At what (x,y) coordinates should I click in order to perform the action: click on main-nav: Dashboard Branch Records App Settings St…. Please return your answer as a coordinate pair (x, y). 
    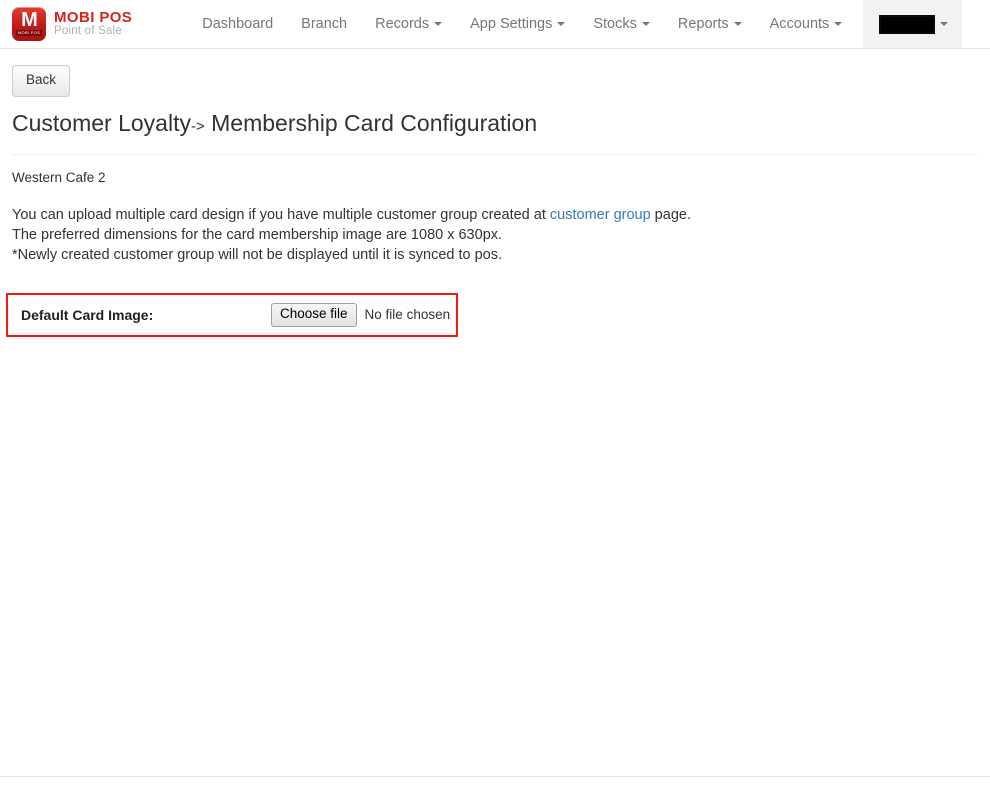
    Looking at the image, I should click on (575, 24).